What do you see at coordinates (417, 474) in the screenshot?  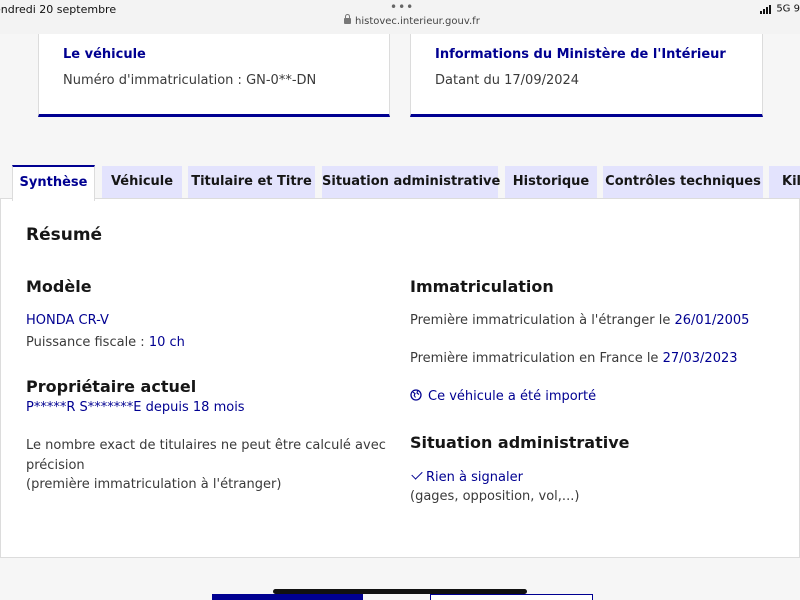 I see `check-icon` at bounding box center [417, 474].